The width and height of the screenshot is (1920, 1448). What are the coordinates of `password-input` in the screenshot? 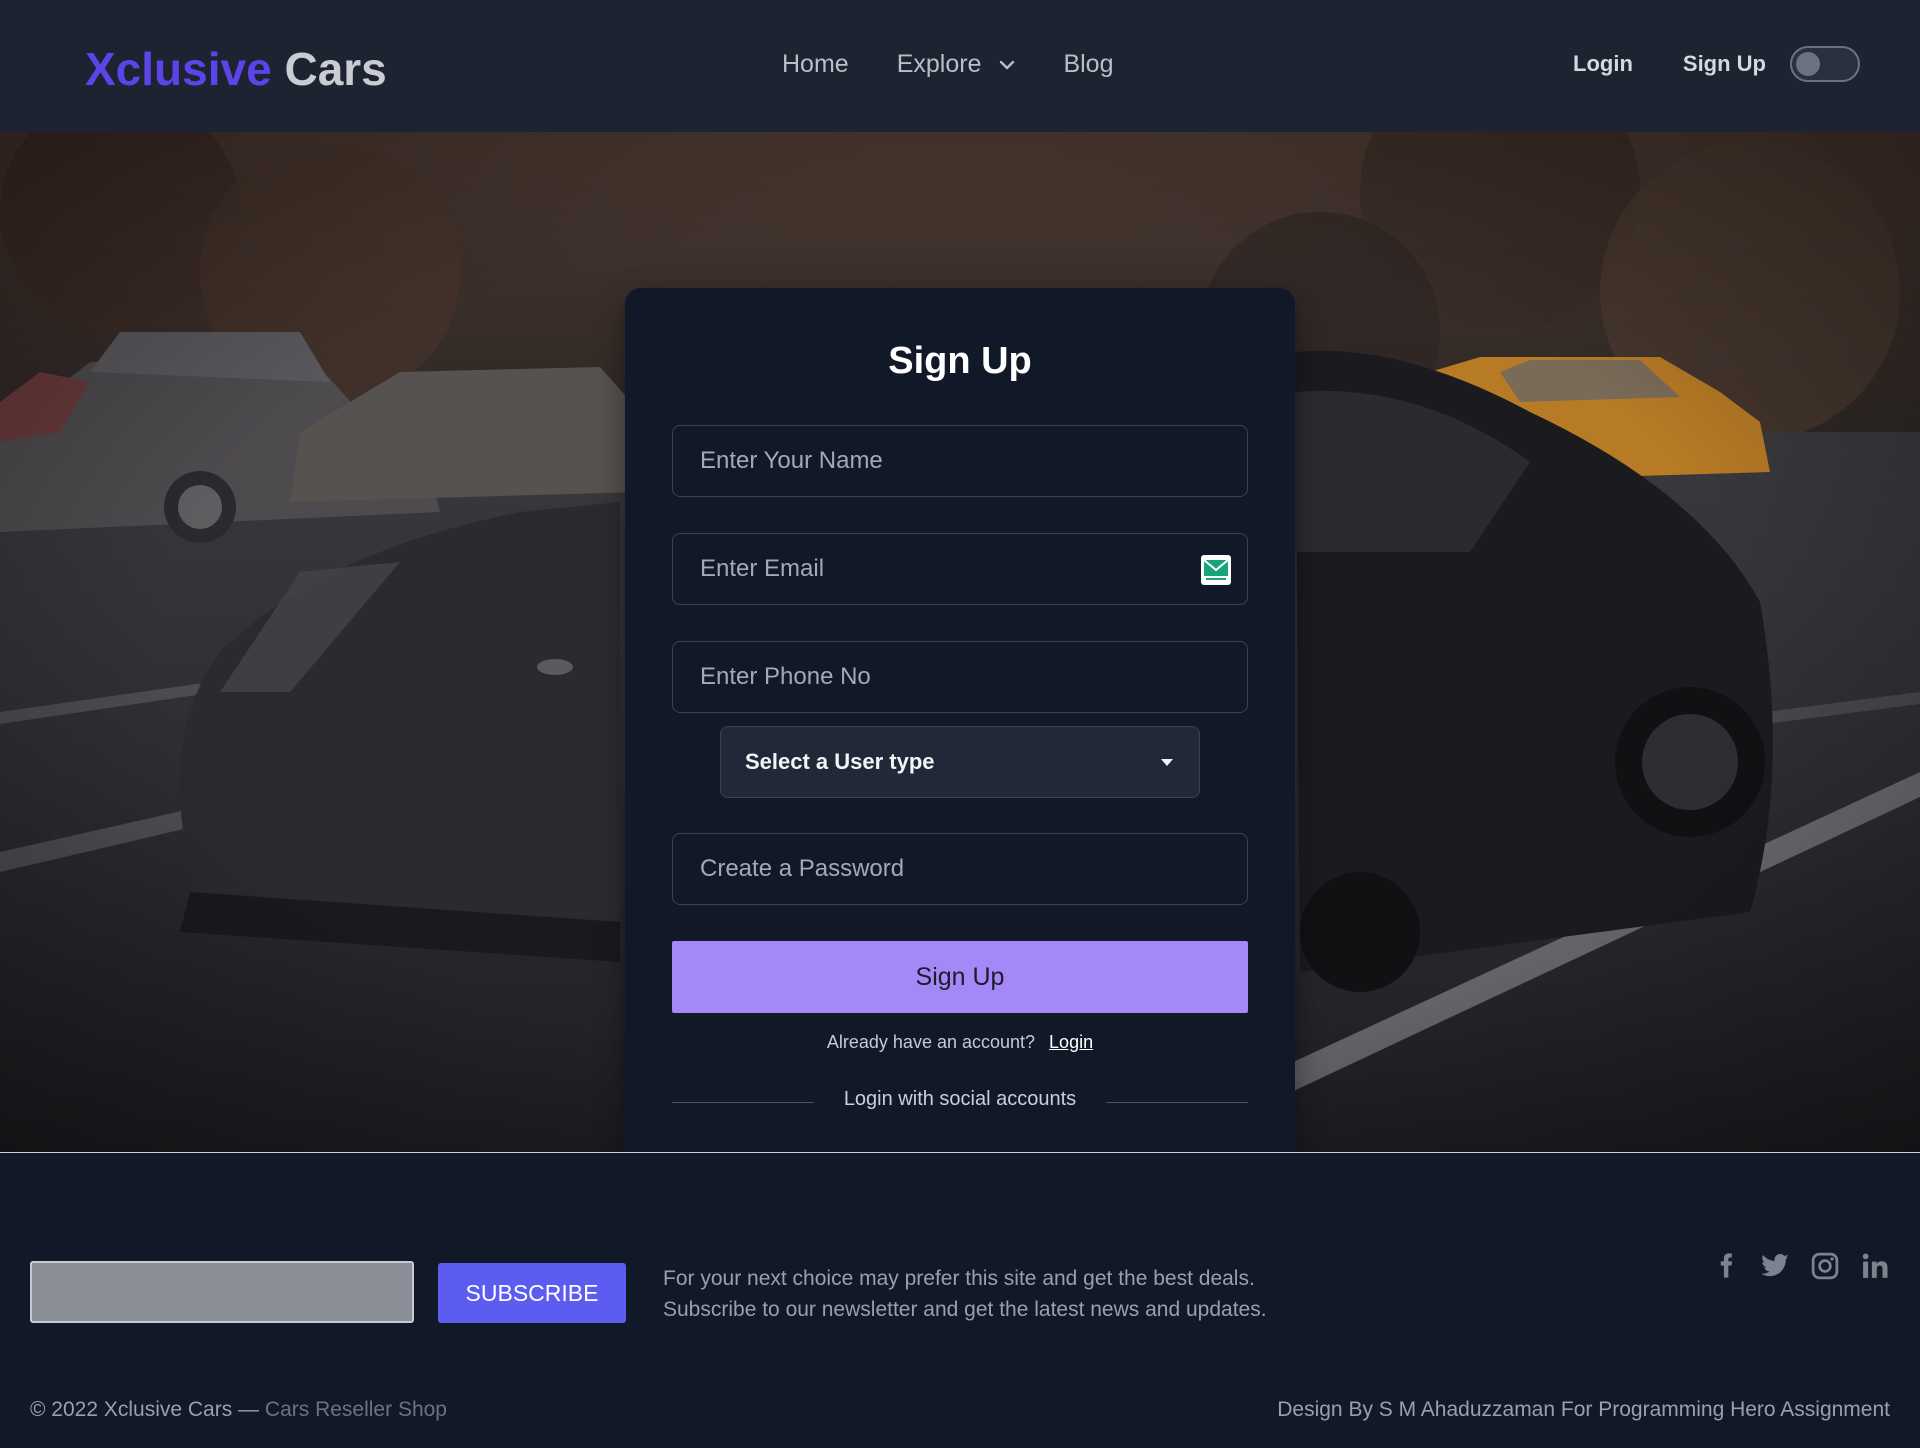 It's located at (972, 869).